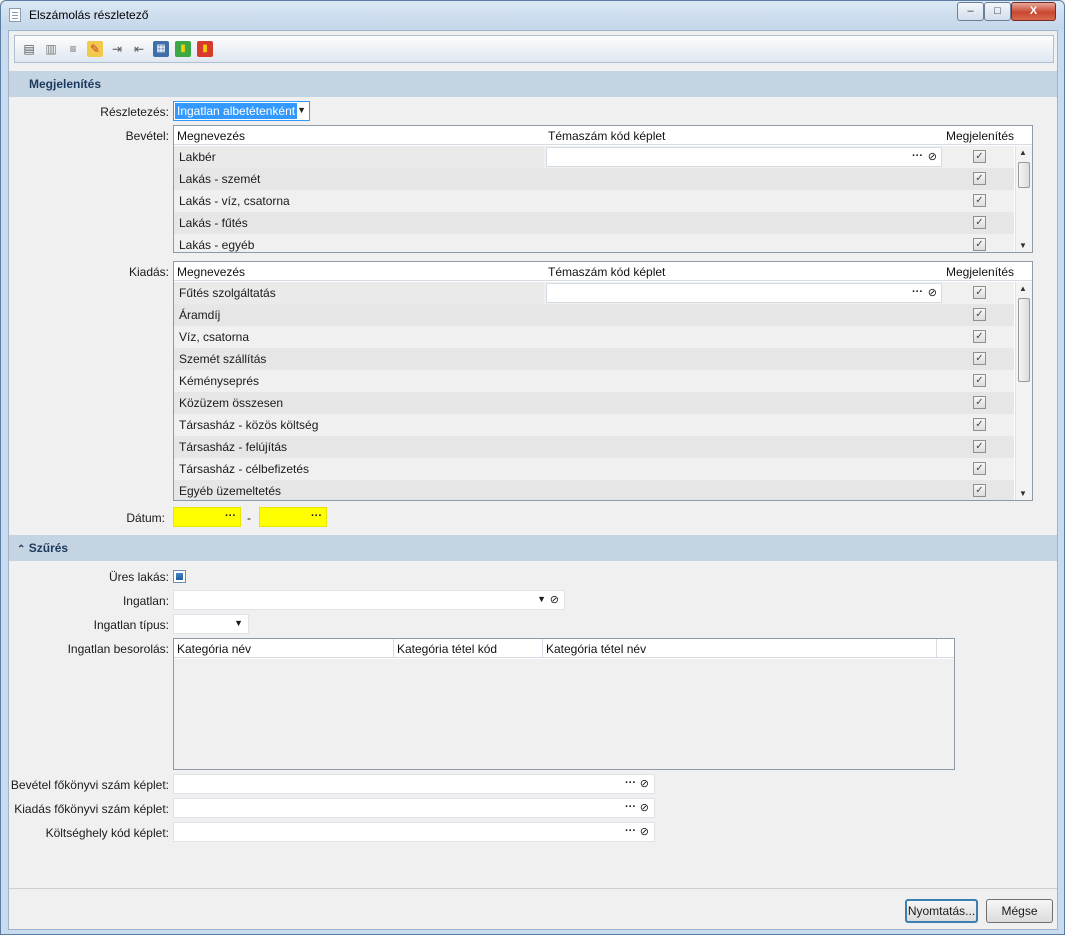 Image resolution: width=1065 pixels, height=935 pixels. I want to click on column-item-code: Kategória tétel kód, so click(447, 649).